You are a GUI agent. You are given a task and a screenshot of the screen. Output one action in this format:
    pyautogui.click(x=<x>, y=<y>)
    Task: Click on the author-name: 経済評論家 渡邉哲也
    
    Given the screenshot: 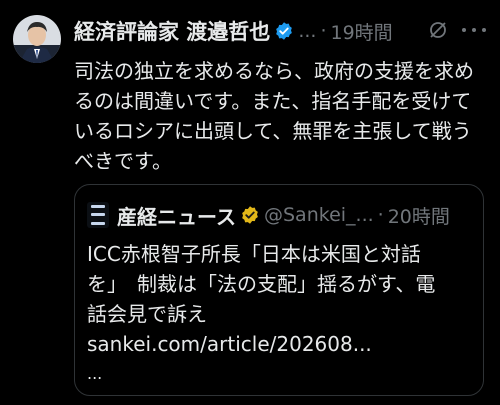 What is the action you would take?
    pyautogui.click(x=172, y=31)
    